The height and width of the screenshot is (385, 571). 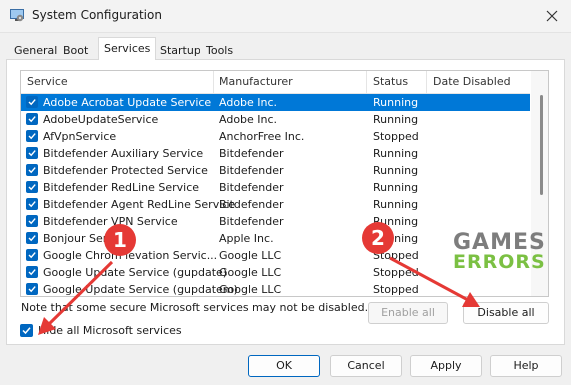 What do you see at coordinates (429, 279) in the screenshot?
I see `arrow-2-line` at bounding box center [429, 279].